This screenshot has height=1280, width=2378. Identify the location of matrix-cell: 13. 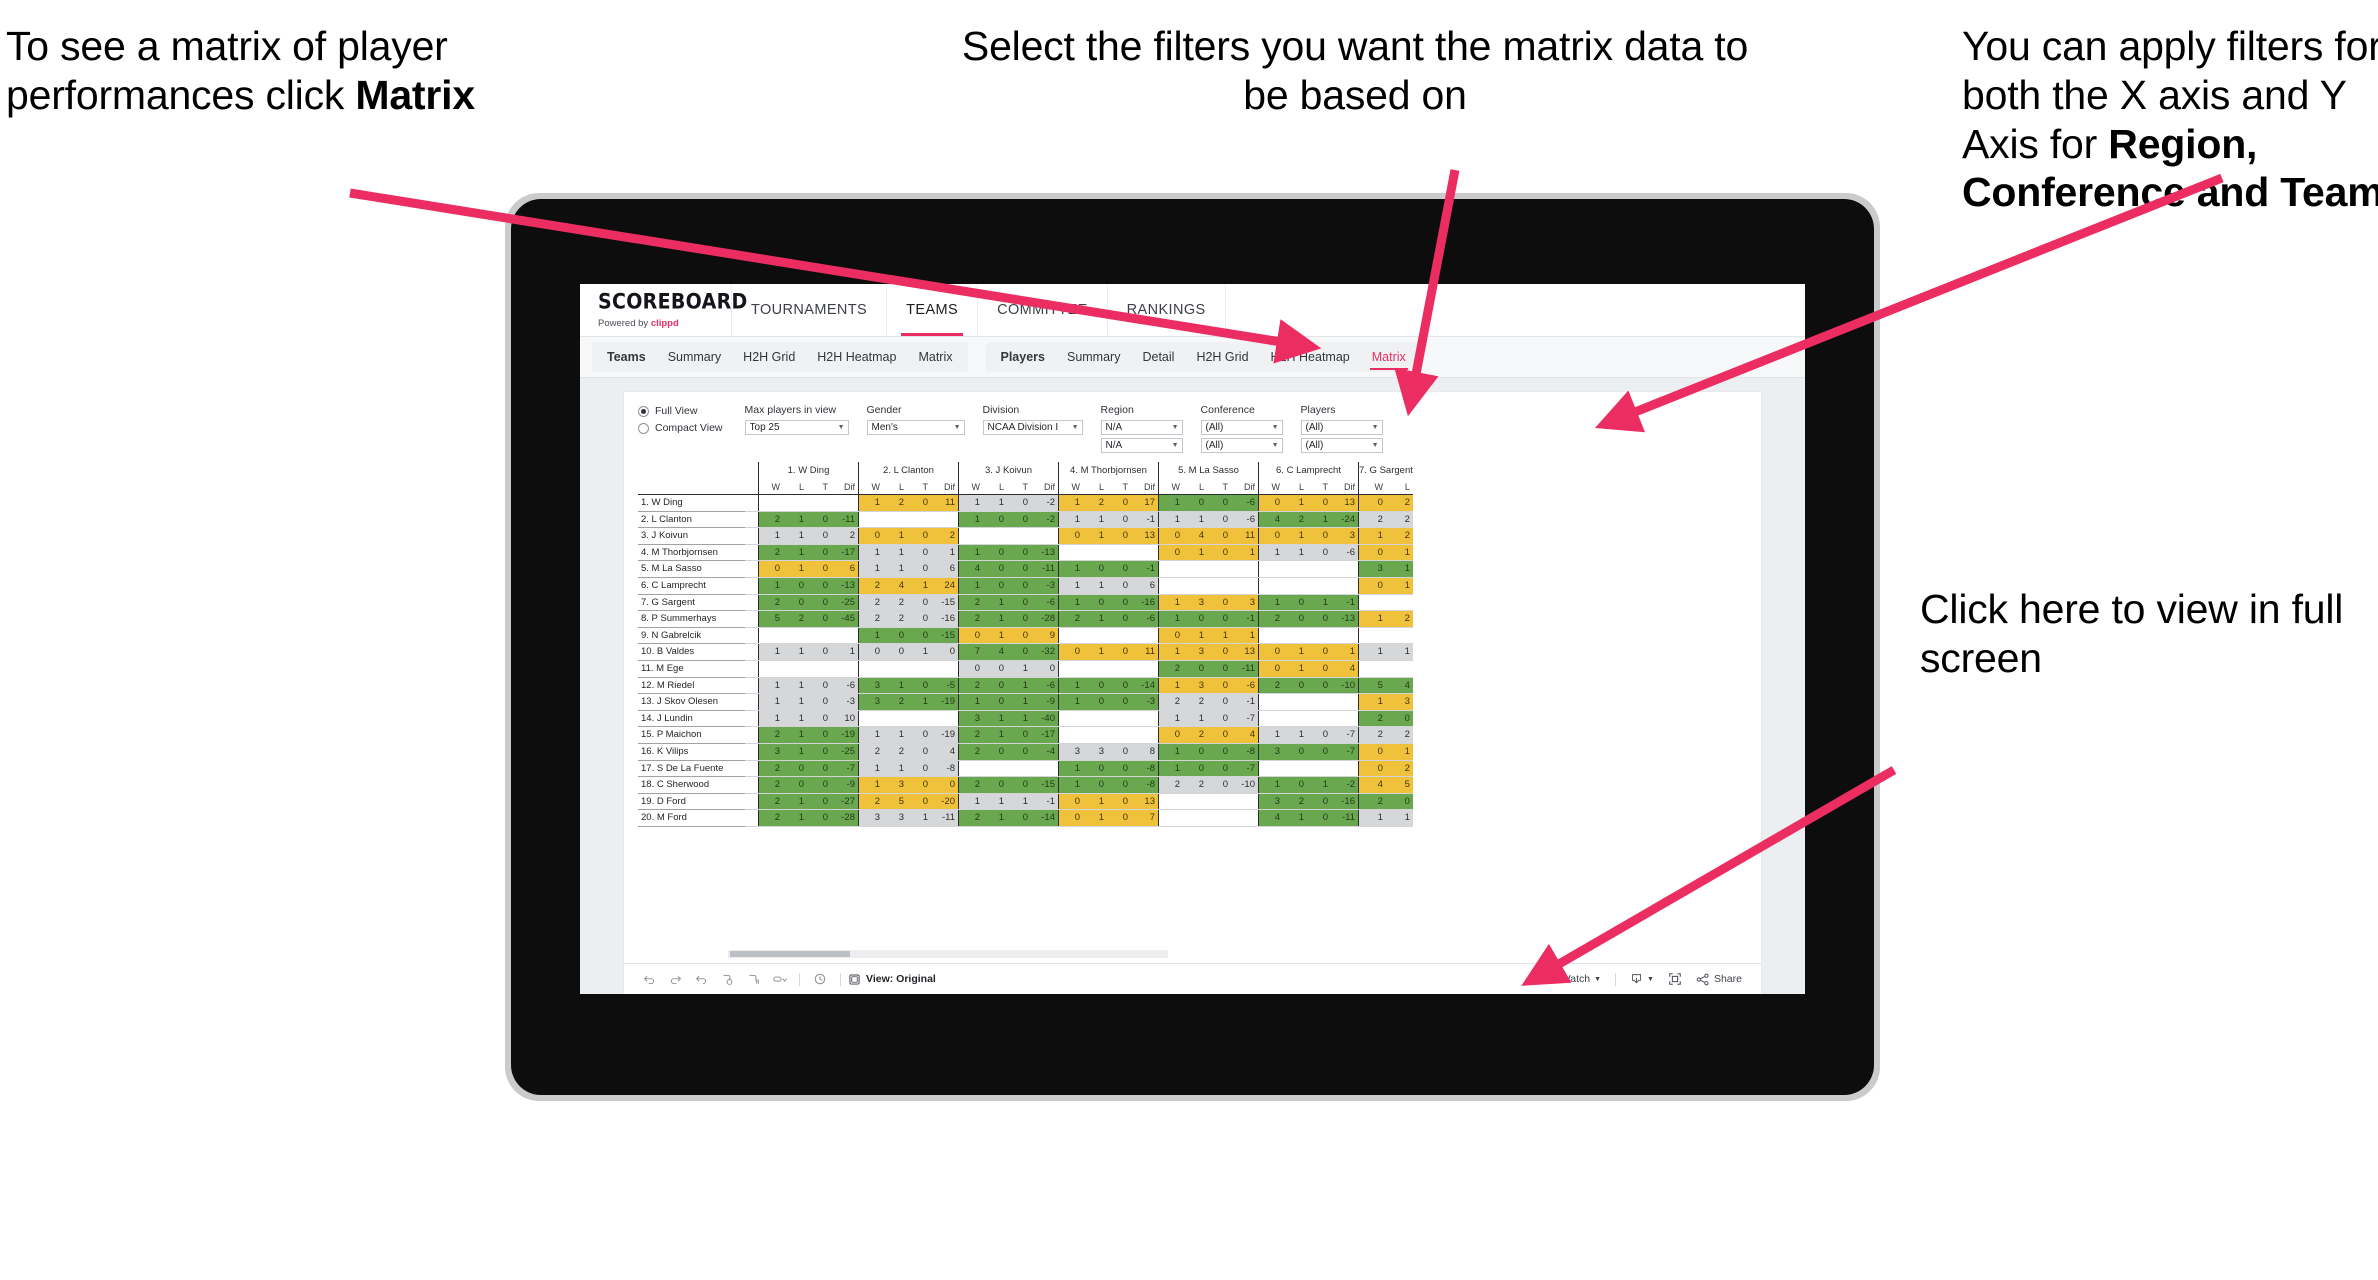
(1145, 536).